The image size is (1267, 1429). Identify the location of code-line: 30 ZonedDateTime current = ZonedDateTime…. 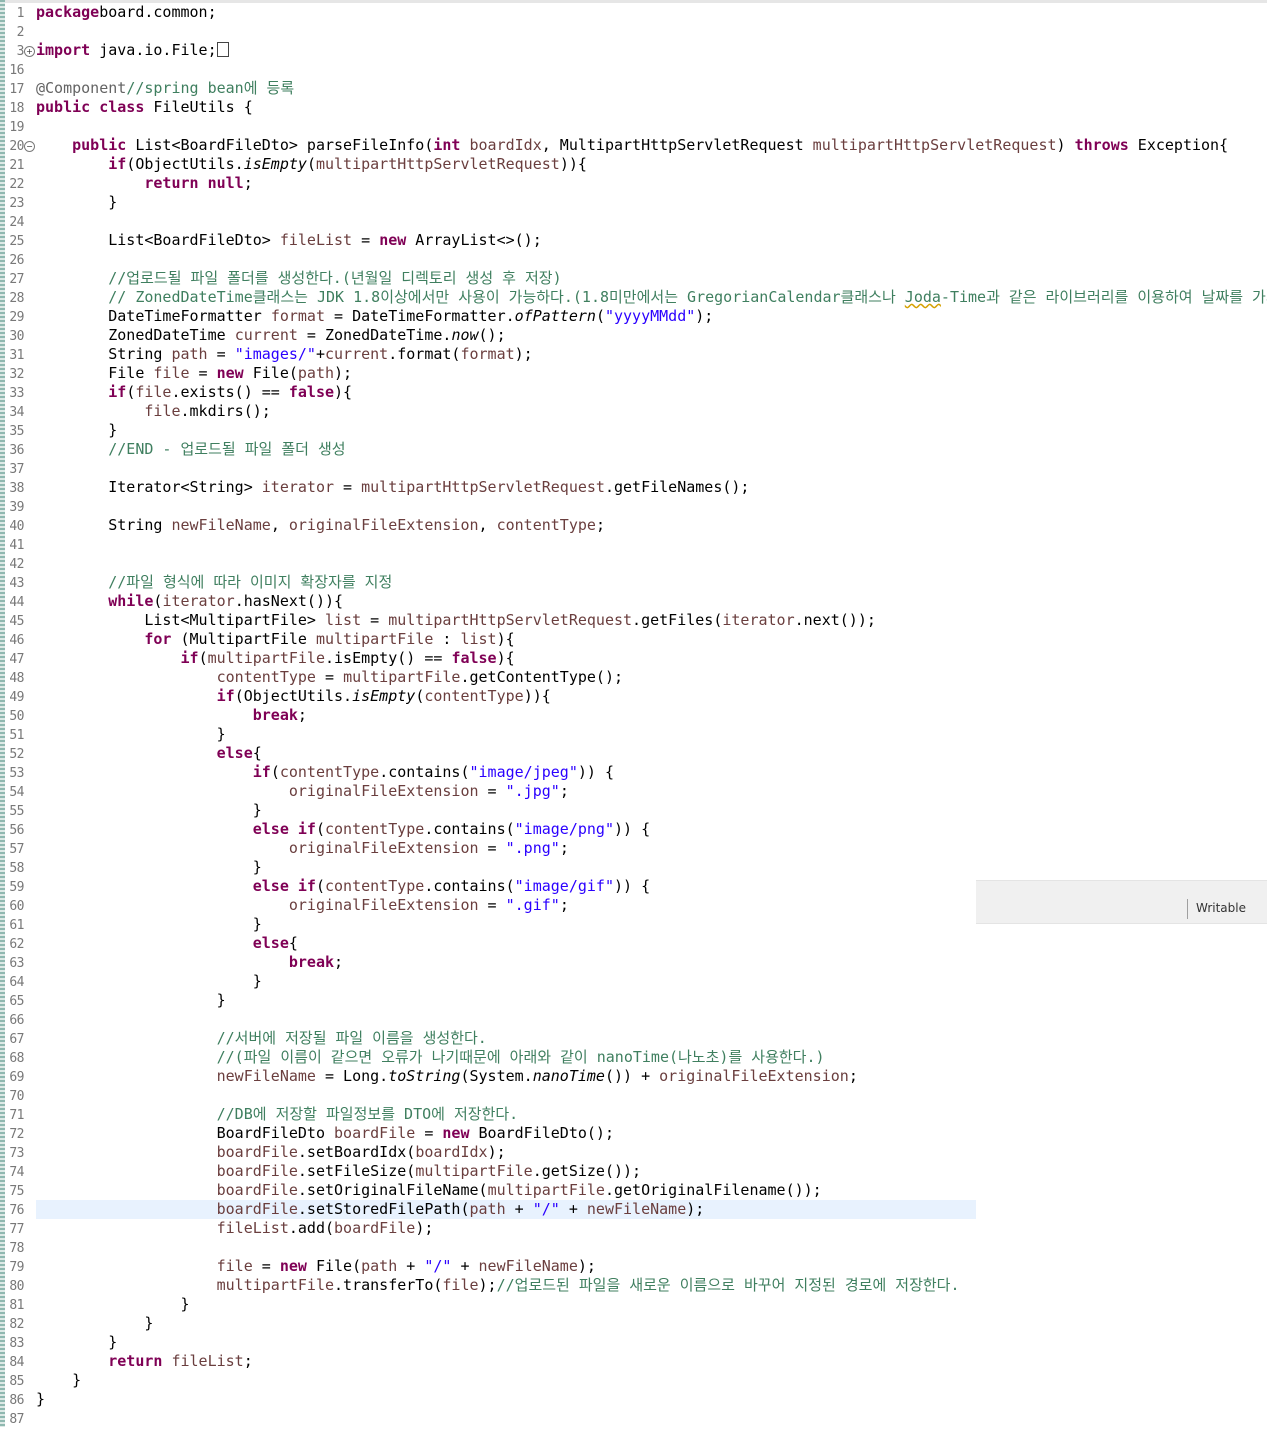
(633, 335).